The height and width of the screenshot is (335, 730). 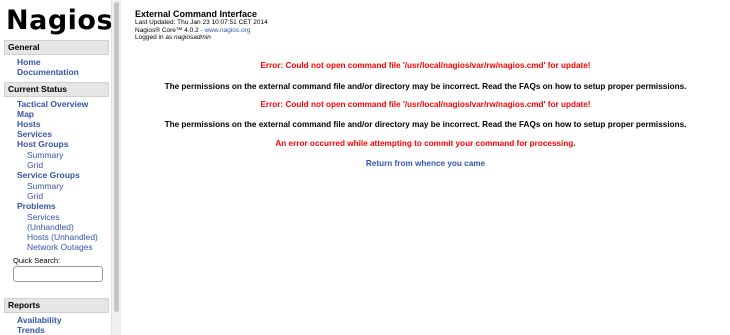 I want to click on nagios-org-link: www.nagios.org, so click(x=227, y=30).